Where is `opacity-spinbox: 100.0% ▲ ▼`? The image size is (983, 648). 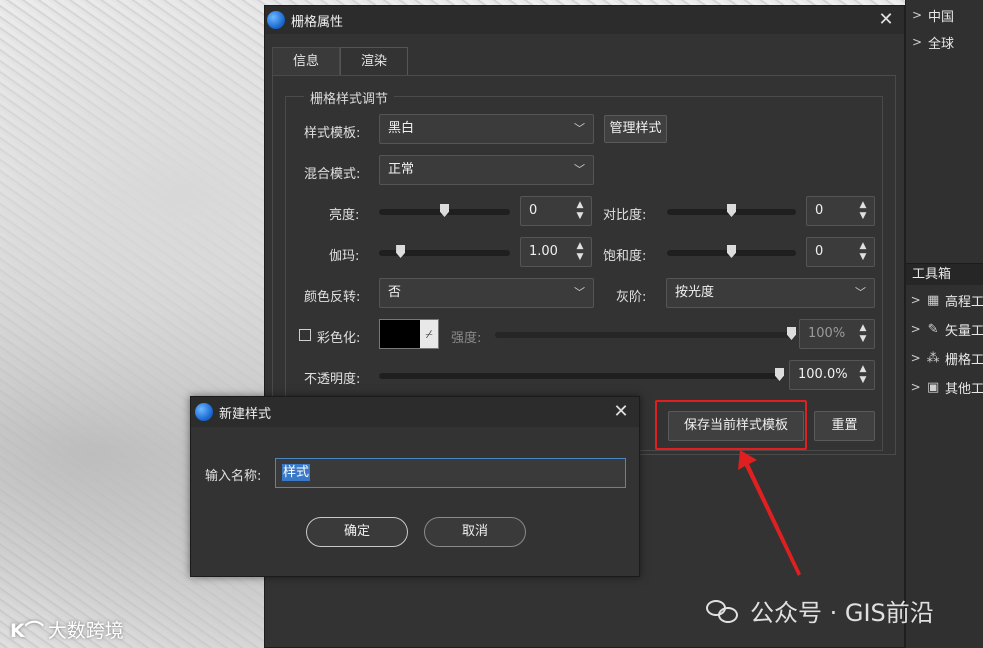
opacity-spinbox: 100.0% ▲ ▼ is located at coordinates (832, 375).